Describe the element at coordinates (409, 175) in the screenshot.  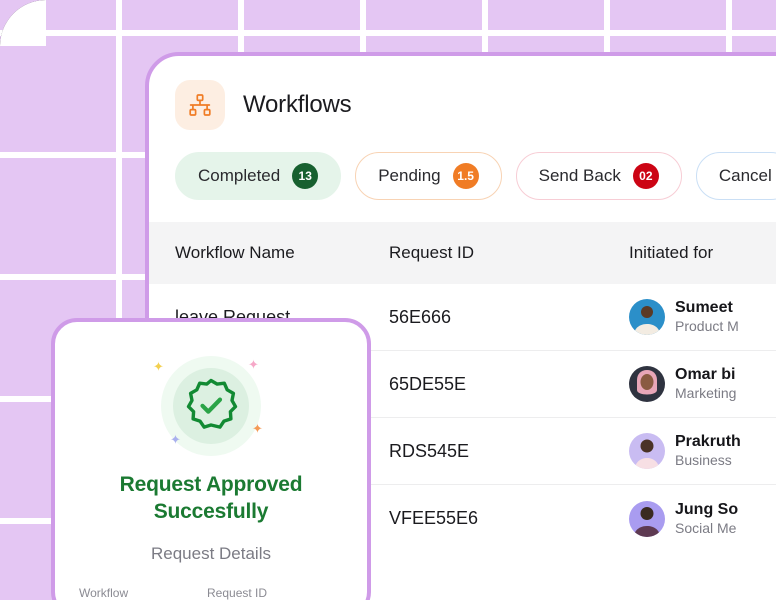
I see `filter-label-pending: Pending` at that location.